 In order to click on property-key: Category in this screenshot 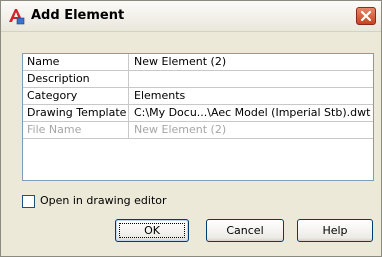, I will do `click(76, 96)`.